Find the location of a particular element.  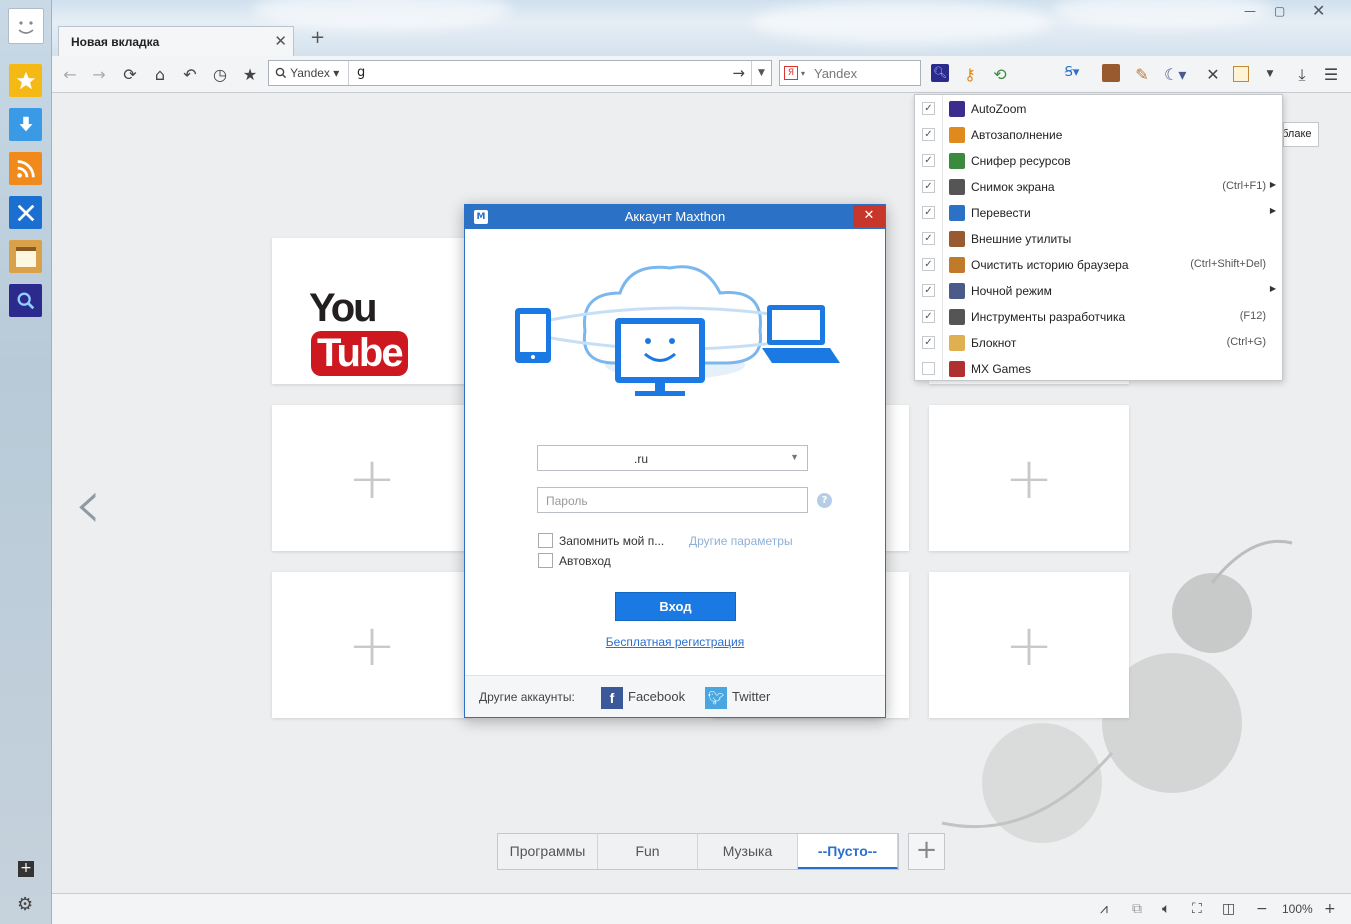

group-tab: Программы is located at coordinates (548, 851).